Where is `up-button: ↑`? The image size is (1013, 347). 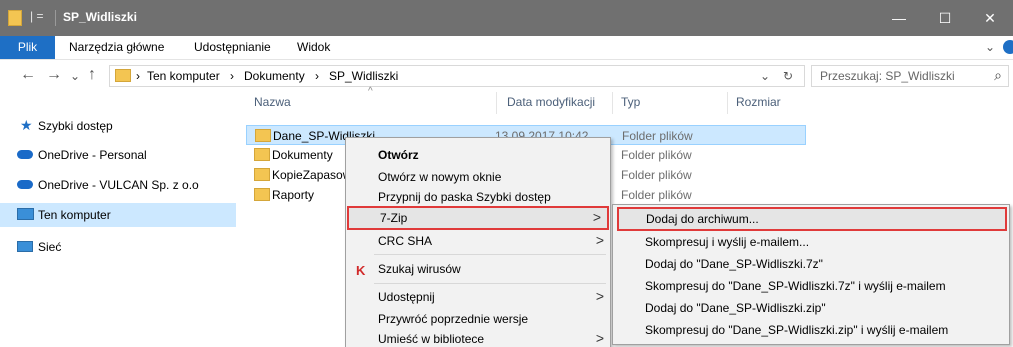
up-button: ↑ is located at coordinates (92, 75).